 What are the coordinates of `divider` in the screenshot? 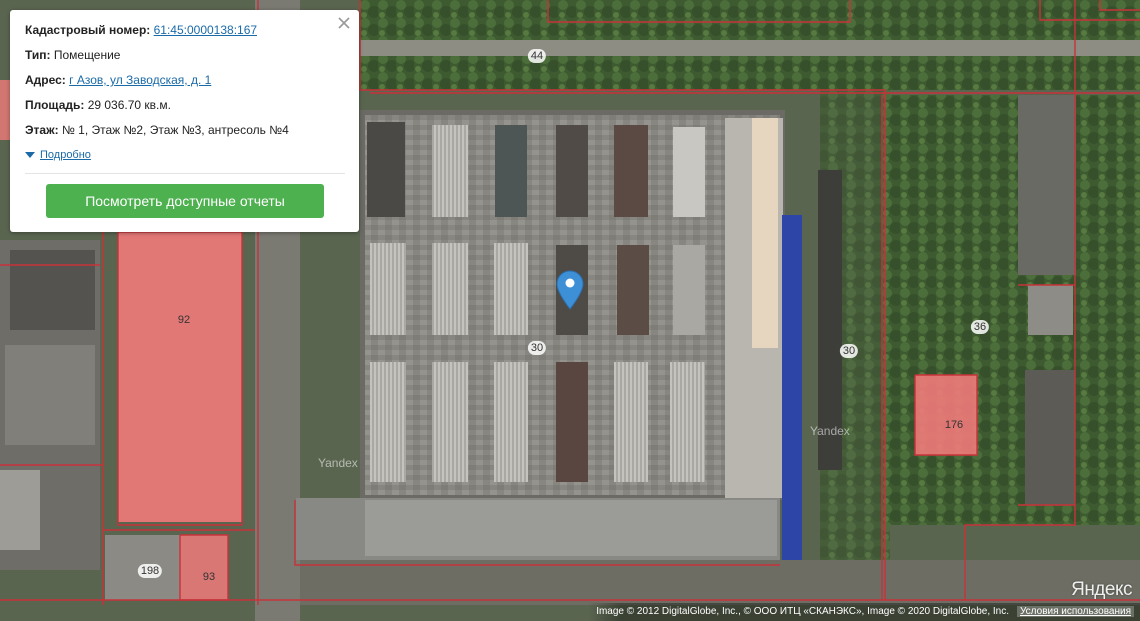 It's located at (185, 173).